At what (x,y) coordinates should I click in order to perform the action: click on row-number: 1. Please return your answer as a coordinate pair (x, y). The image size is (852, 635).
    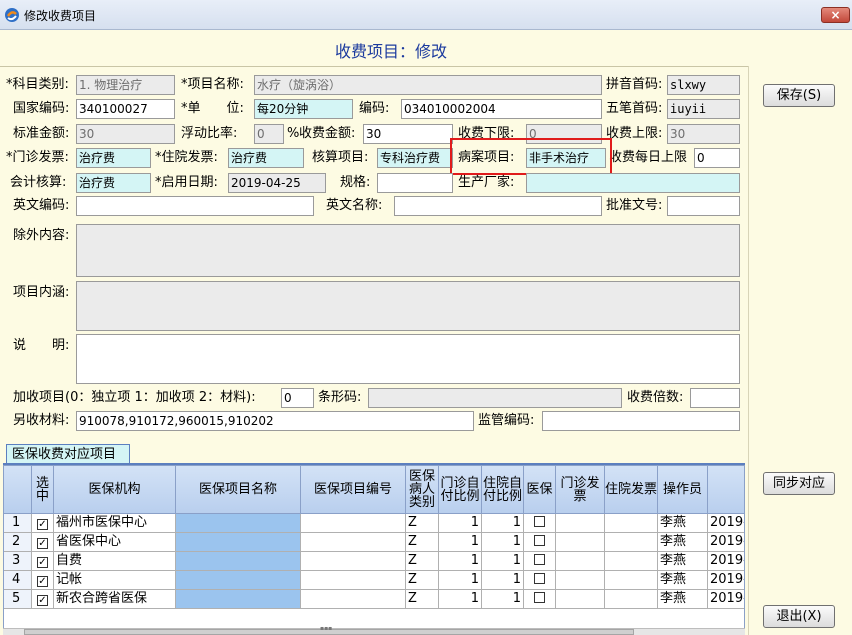
    Looking at the image, I should click on (18, 523).